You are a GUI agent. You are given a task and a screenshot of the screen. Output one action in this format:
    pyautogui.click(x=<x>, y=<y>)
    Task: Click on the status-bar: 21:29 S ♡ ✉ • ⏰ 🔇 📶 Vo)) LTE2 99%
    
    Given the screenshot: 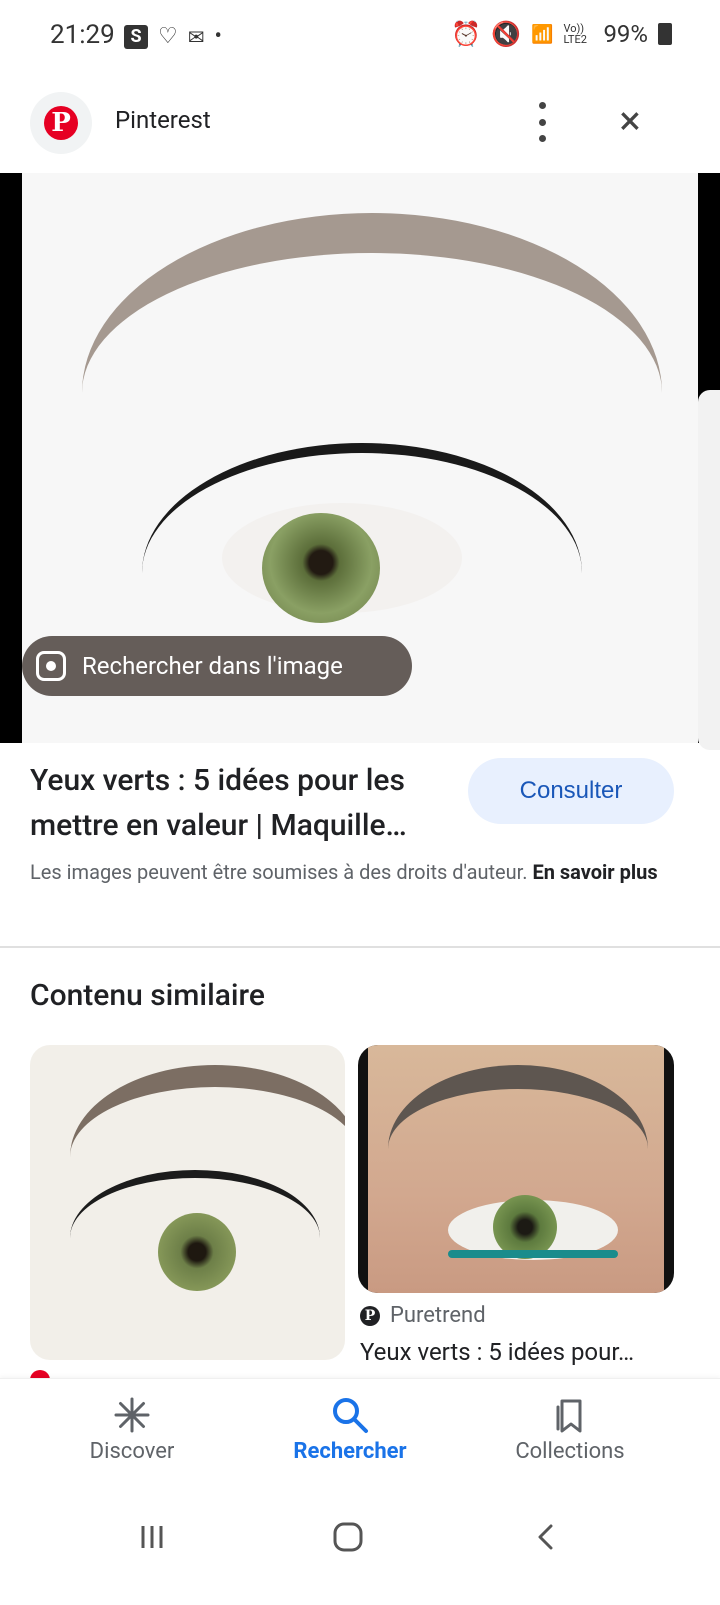 What is the action you would take?
    pyautogui.click(x=360, y=36)
    